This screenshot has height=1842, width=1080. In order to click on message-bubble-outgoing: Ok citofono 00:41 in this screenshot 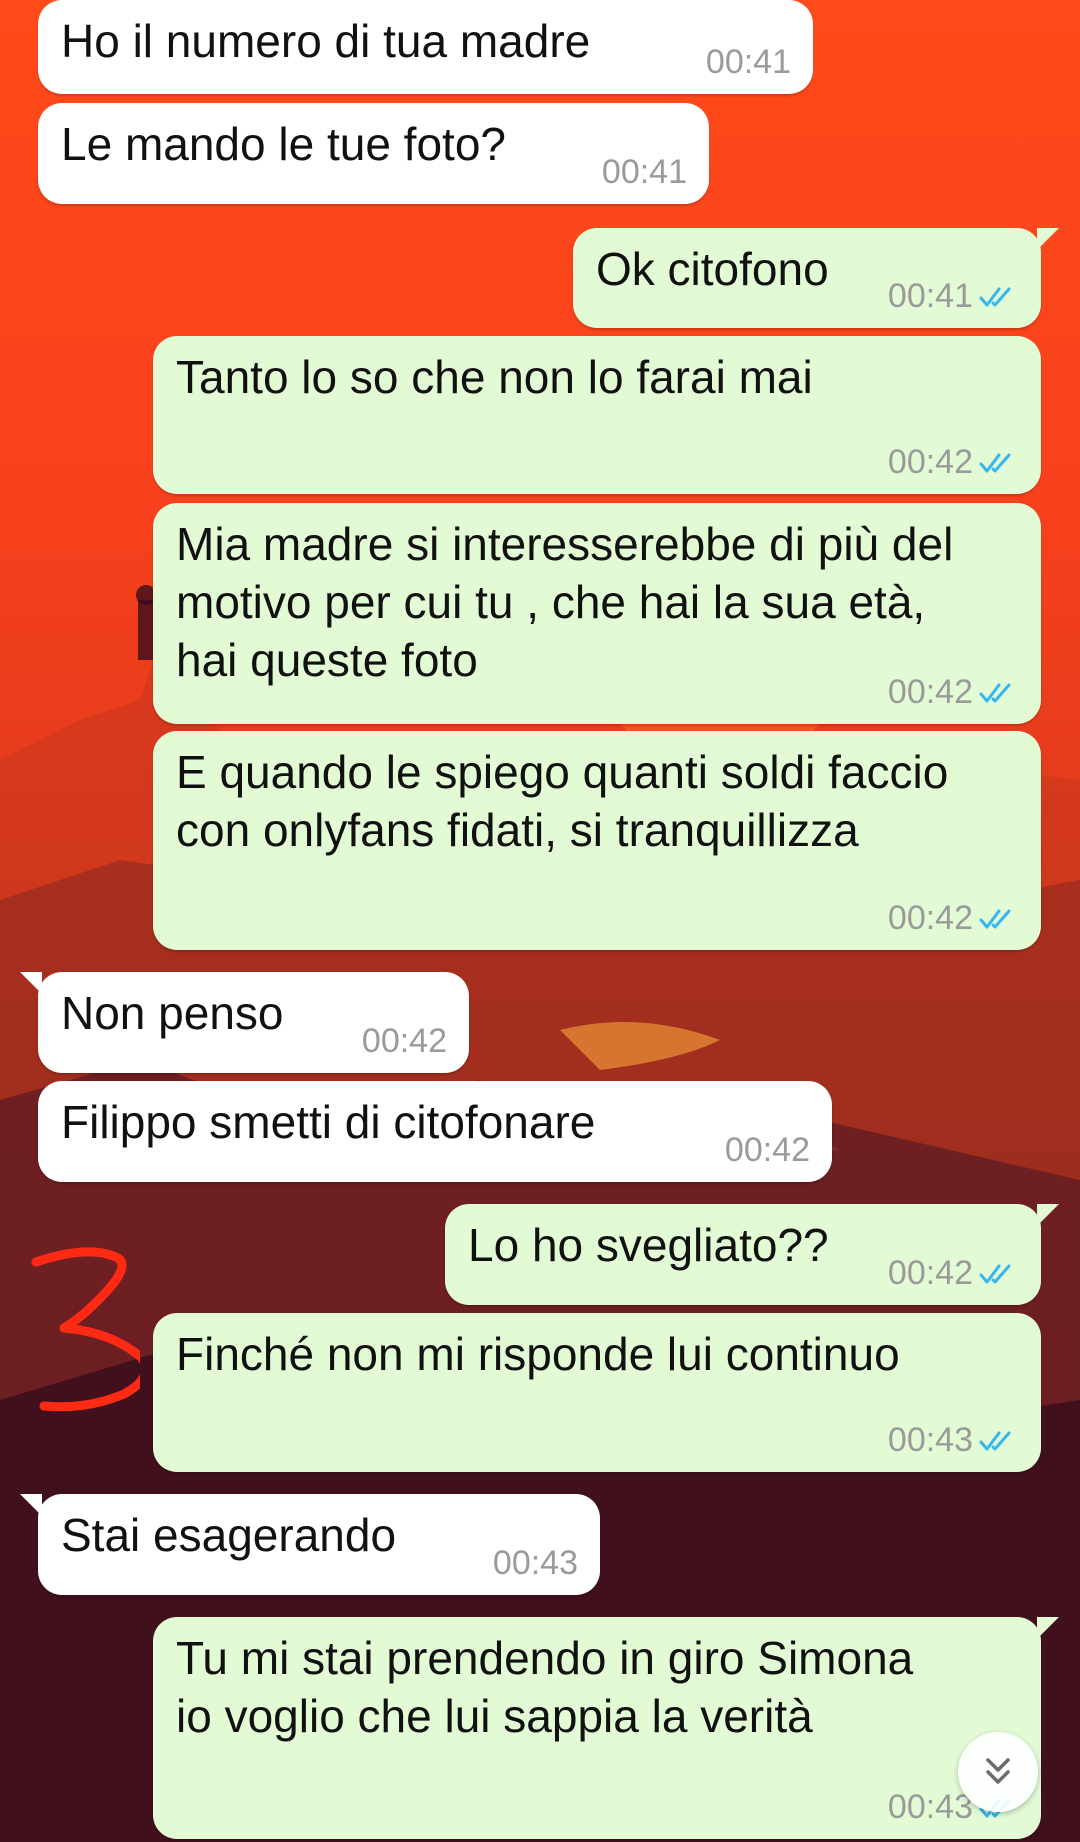, I will do `click(816, 278)`.